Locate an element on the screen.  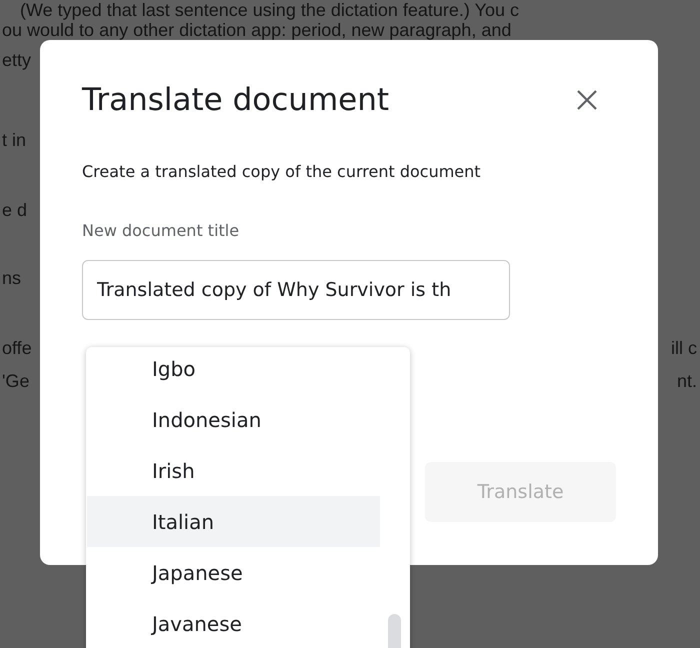
document-text: etty is located at coordinates (17, 60).